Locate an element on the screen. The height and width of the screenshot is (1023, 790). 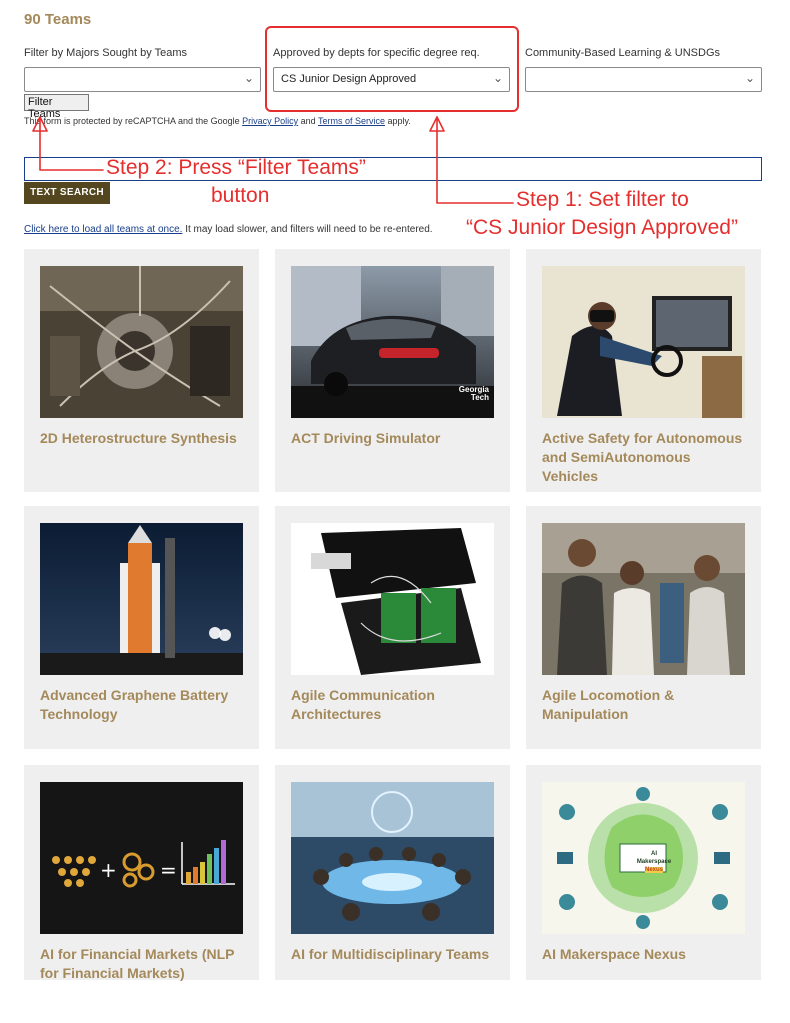
annotation-step1-line2: “CS Junior Design Approved” is located at coordinates (602, 227).